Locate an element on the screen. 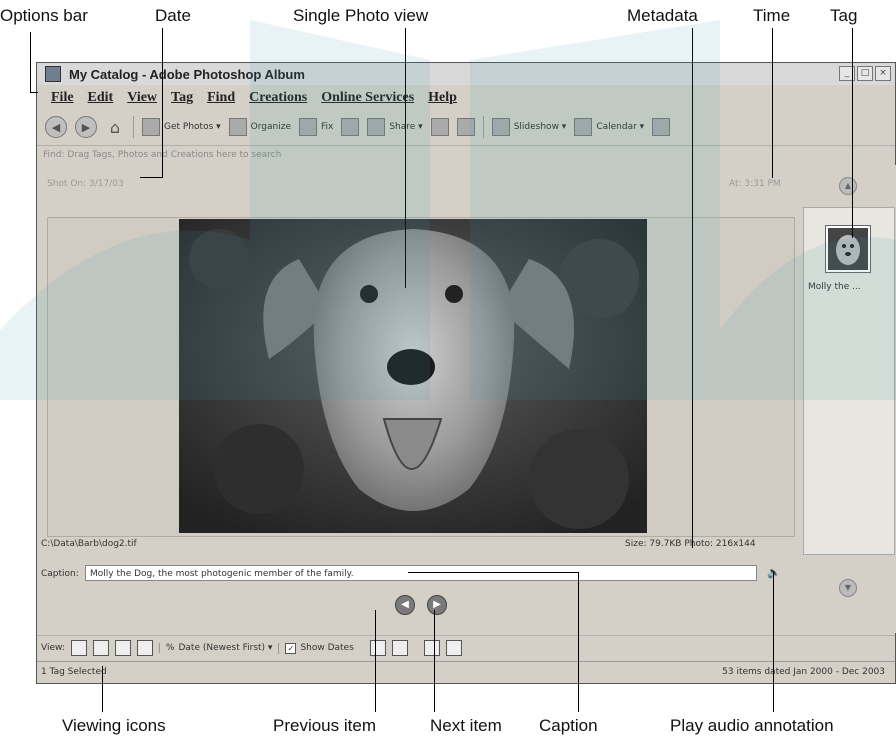  workspace-button is located at coordinates (661, 127).